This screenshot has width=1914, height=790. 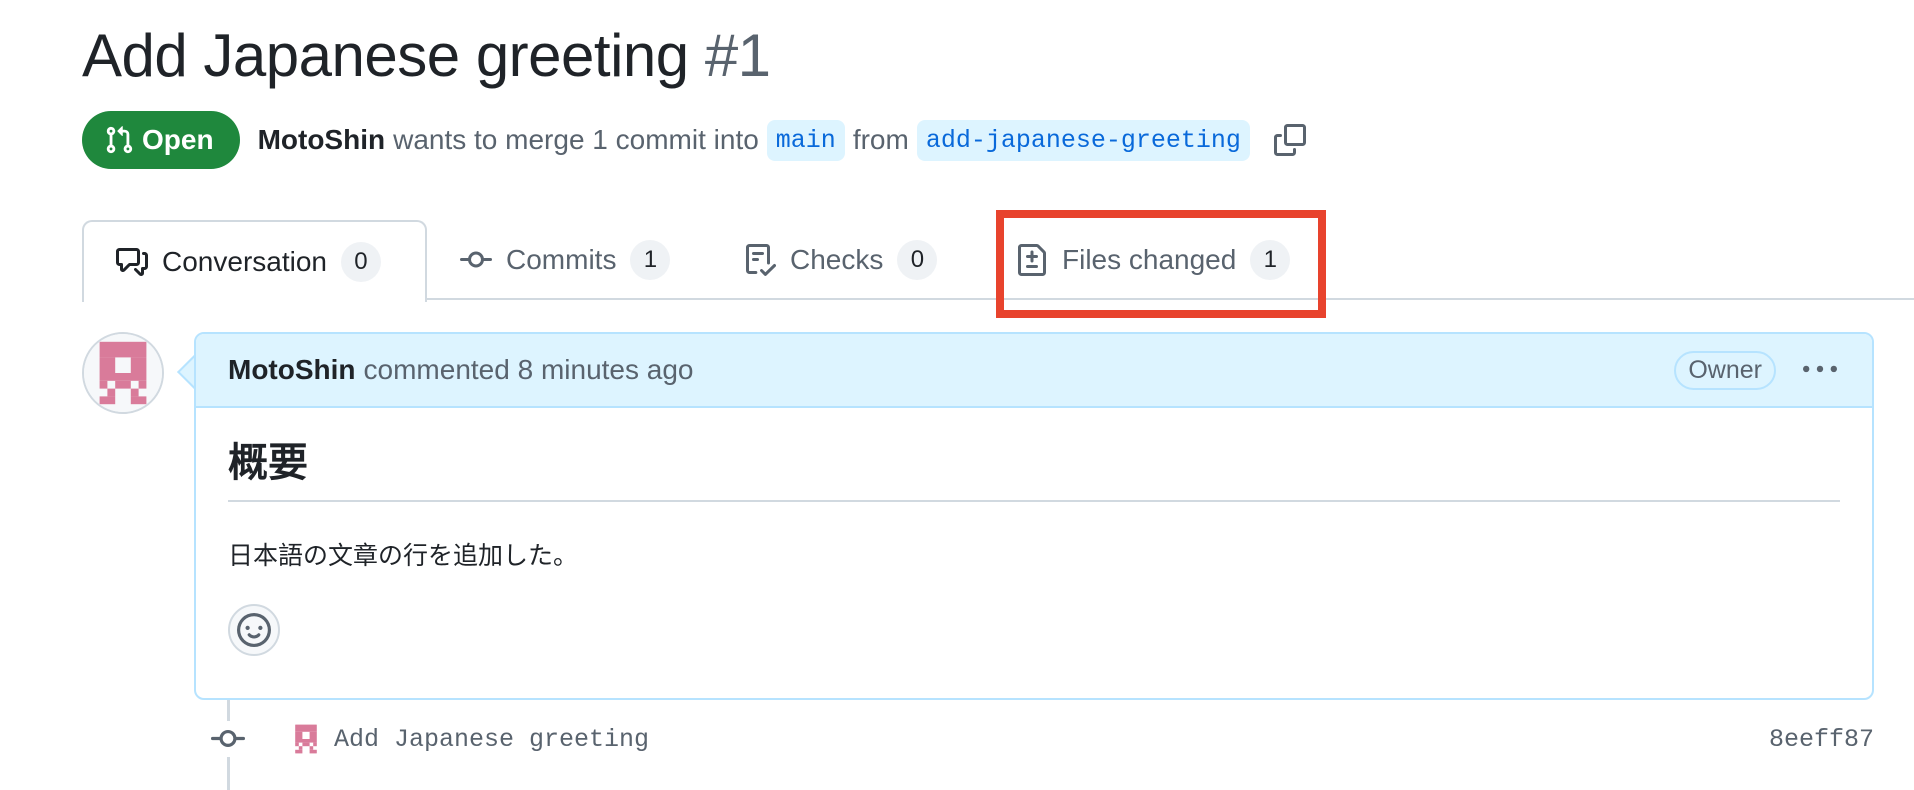 I want to click on status-label: Open, so click(x=178, y=139).